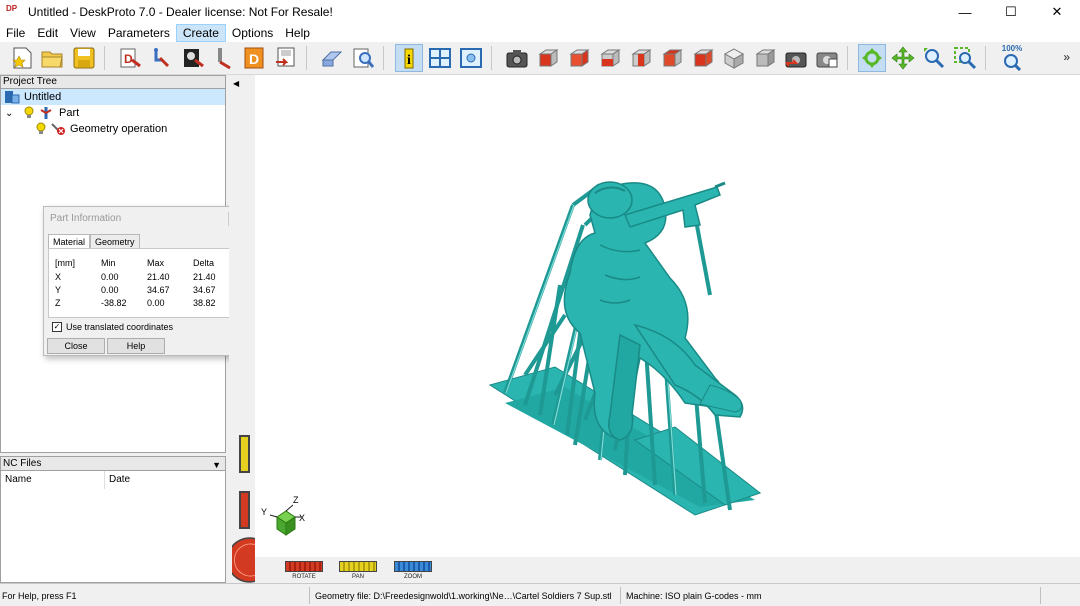 This screenshot has height=606, width=1080. What do you see at coordinates (332, 58) in the screenshot?
I see `eraser-icon` at bounding box center [332, 58].